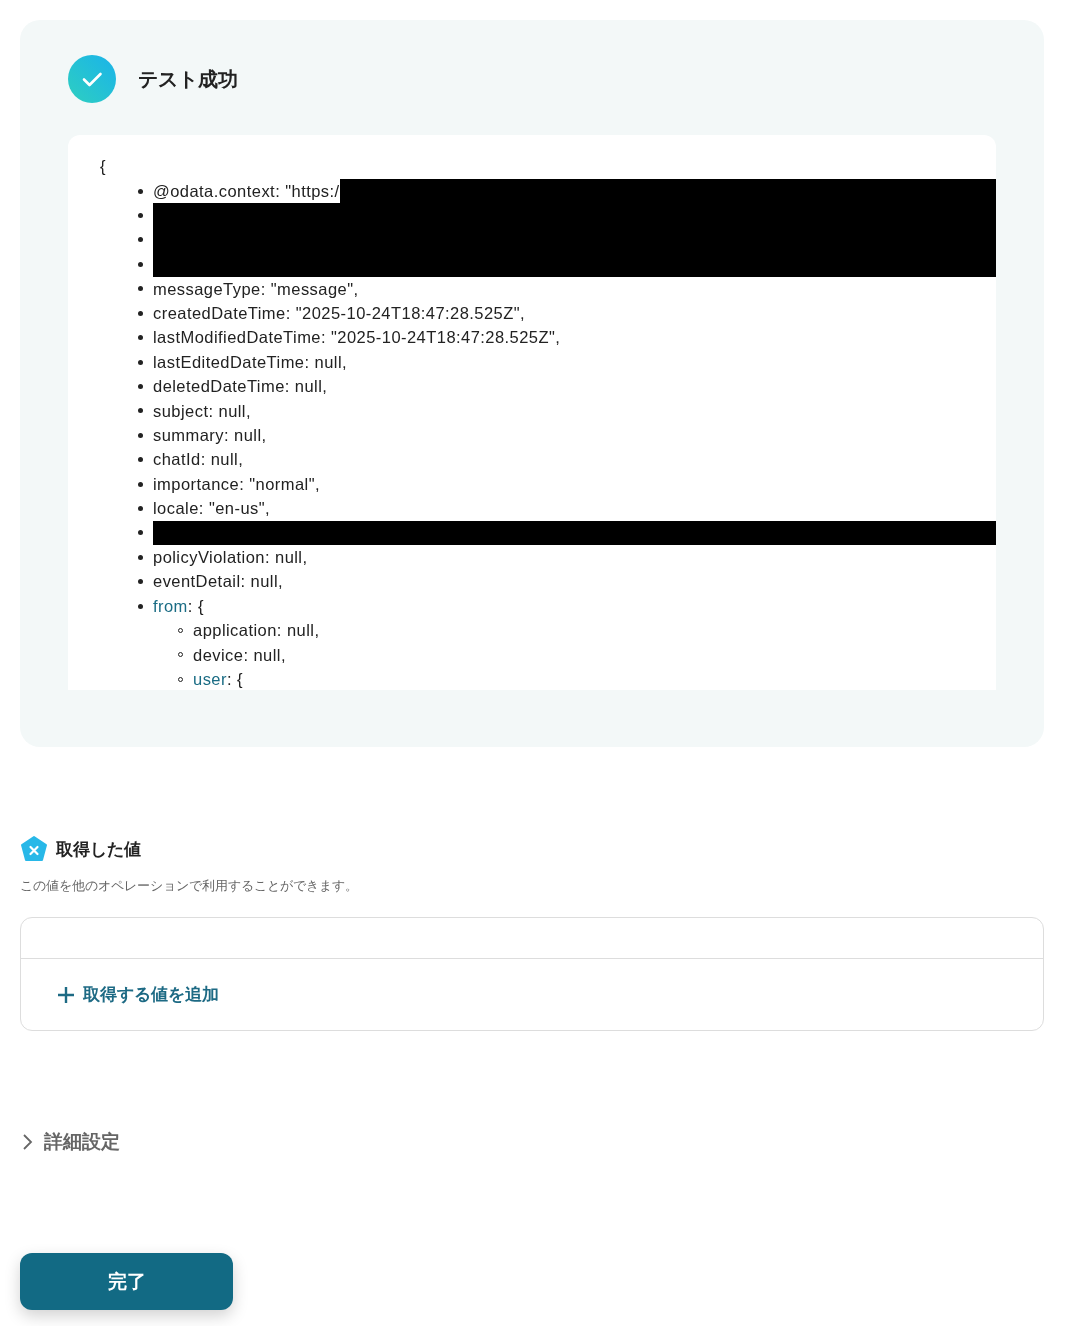 The width and height of the screenshot is (1068, 1326). I want to click on json-line: messageType: "message",, so click(256, 289).